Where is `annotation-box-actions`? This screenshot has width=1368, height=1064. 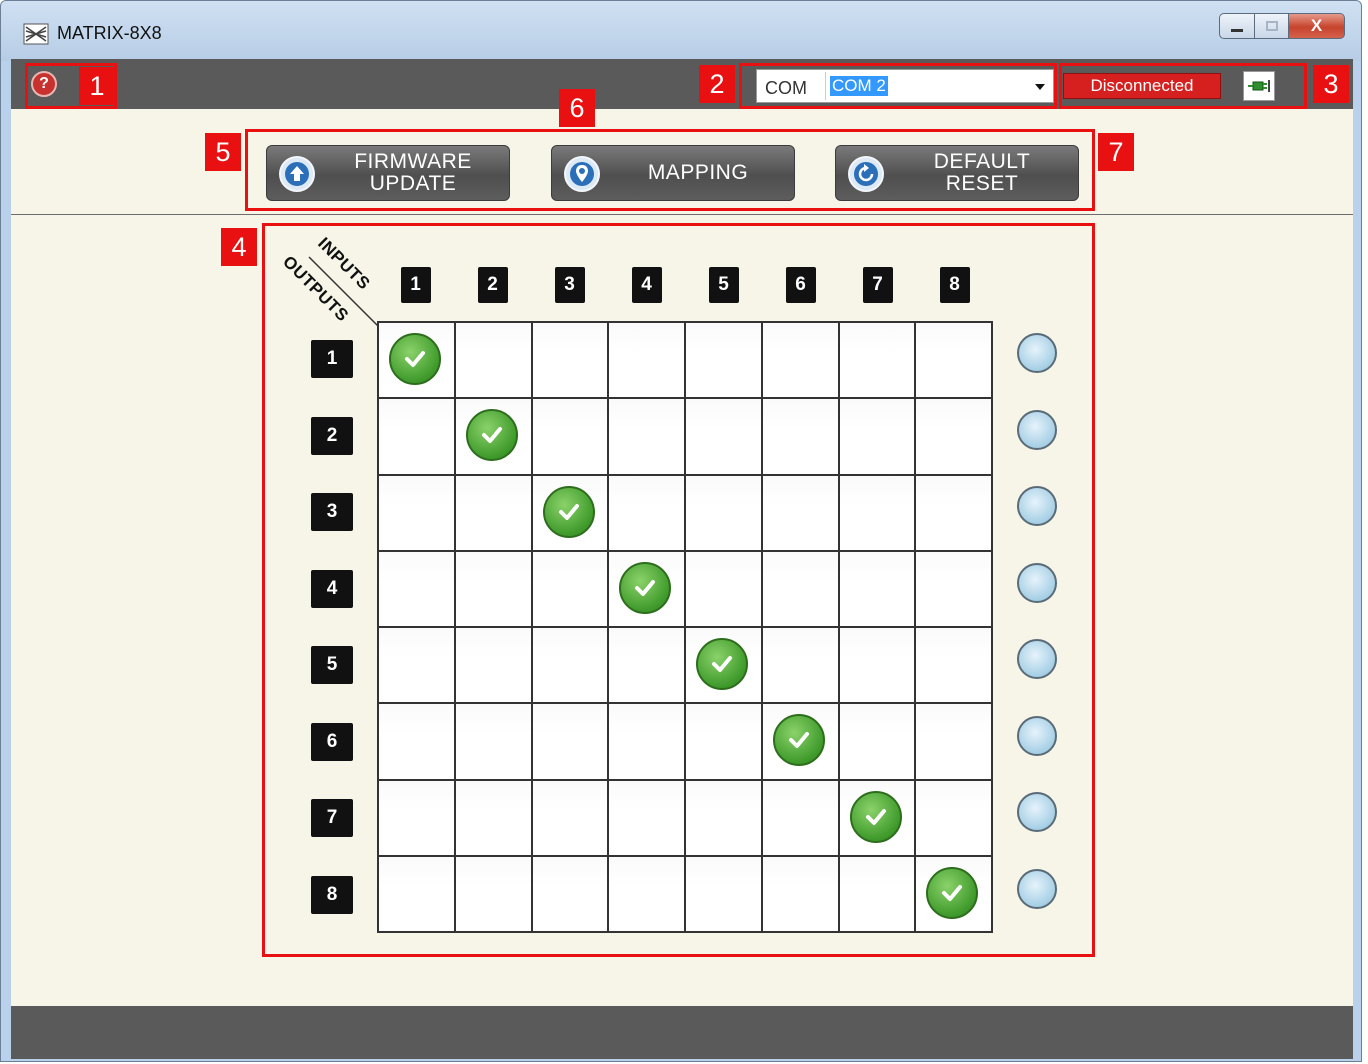
annotation-box-actions is located at coordinates (670, 170).